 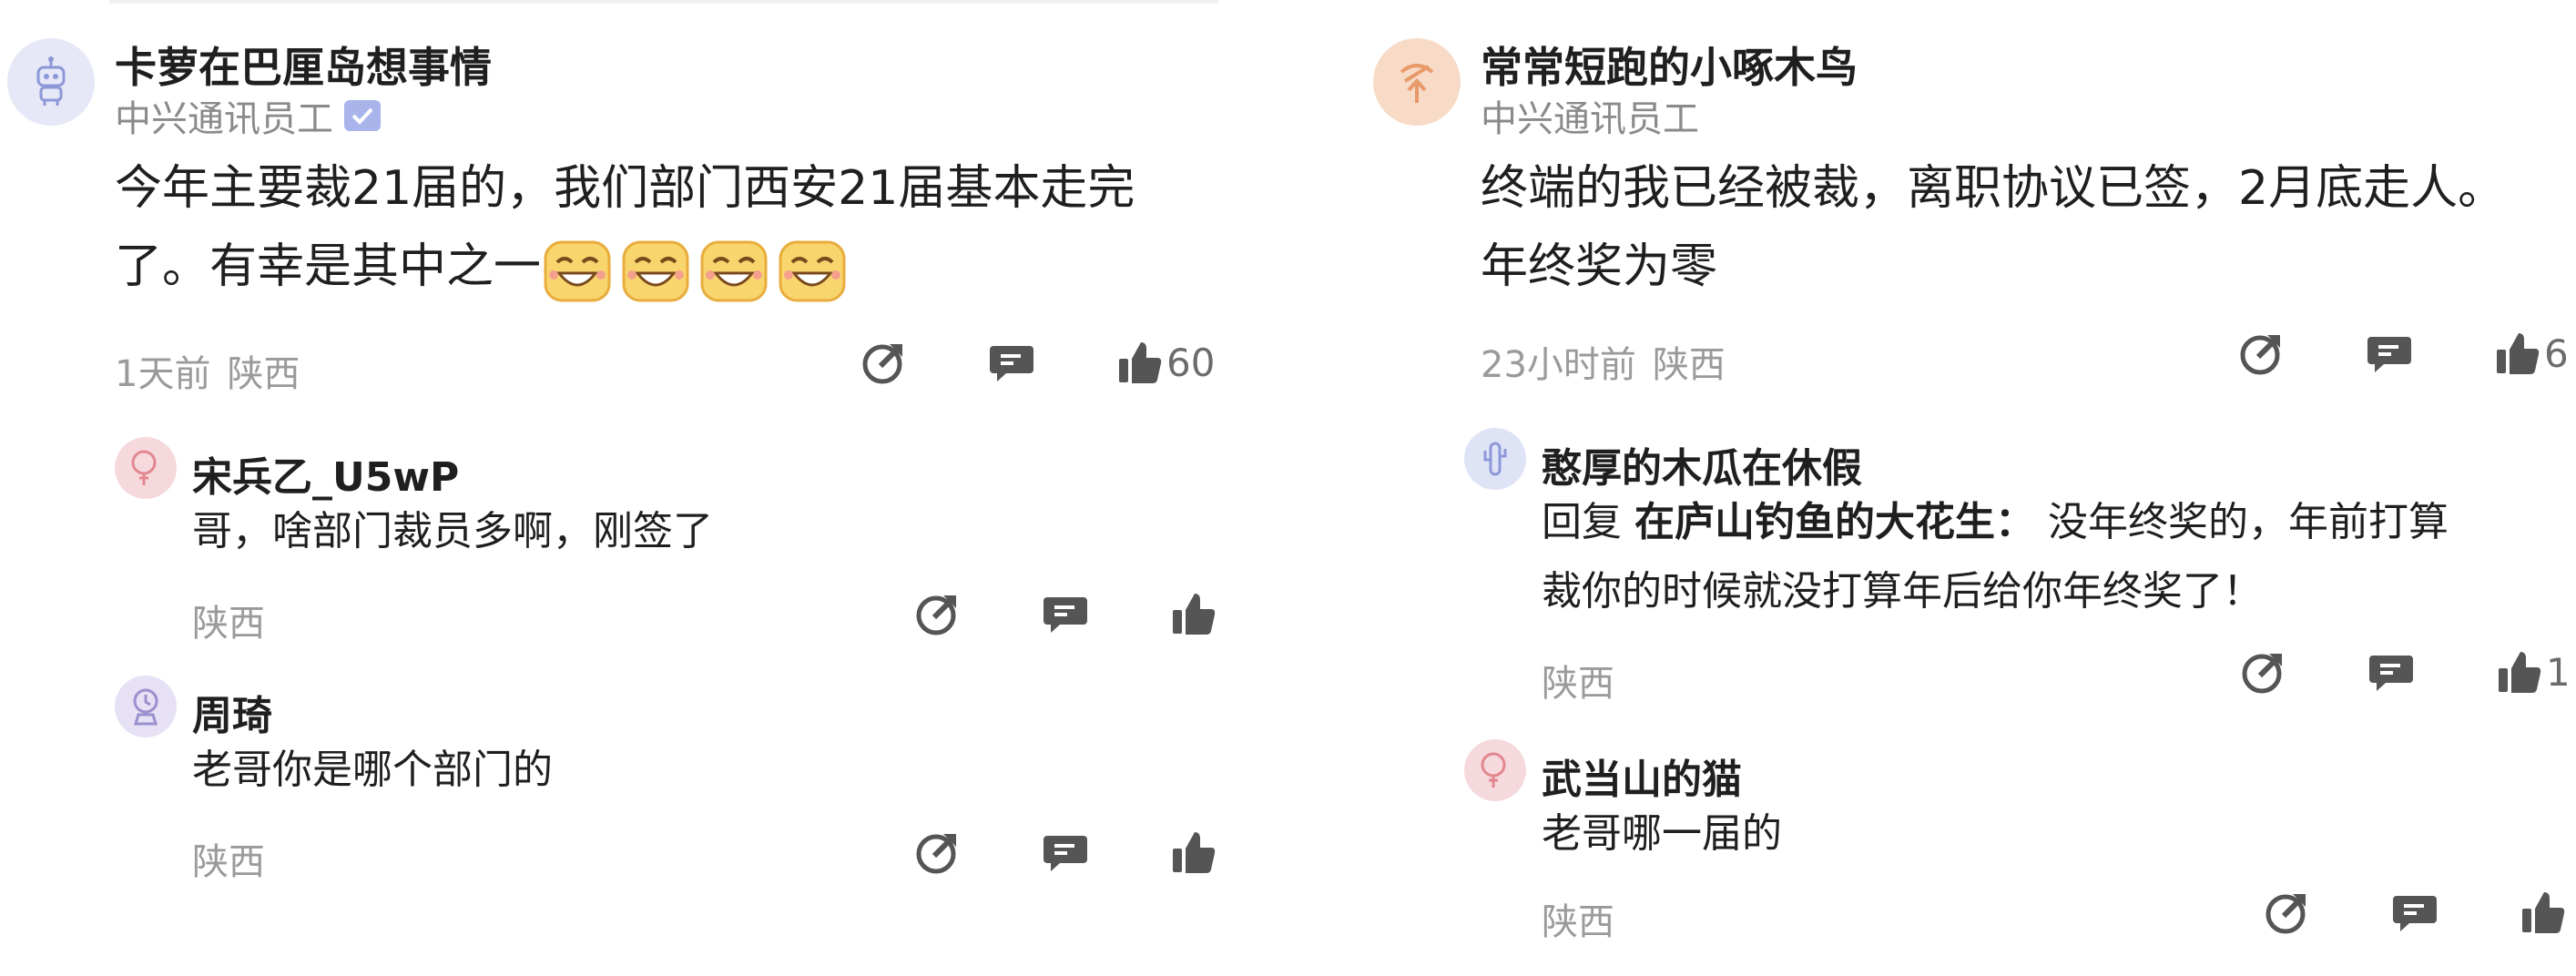 What do you see at coordinates (625, 189) in the screenshot?
I see `comment-text-line: 今年主要裁21届的，我们部门西安21届基本走完` at bounding box center [625, 189].